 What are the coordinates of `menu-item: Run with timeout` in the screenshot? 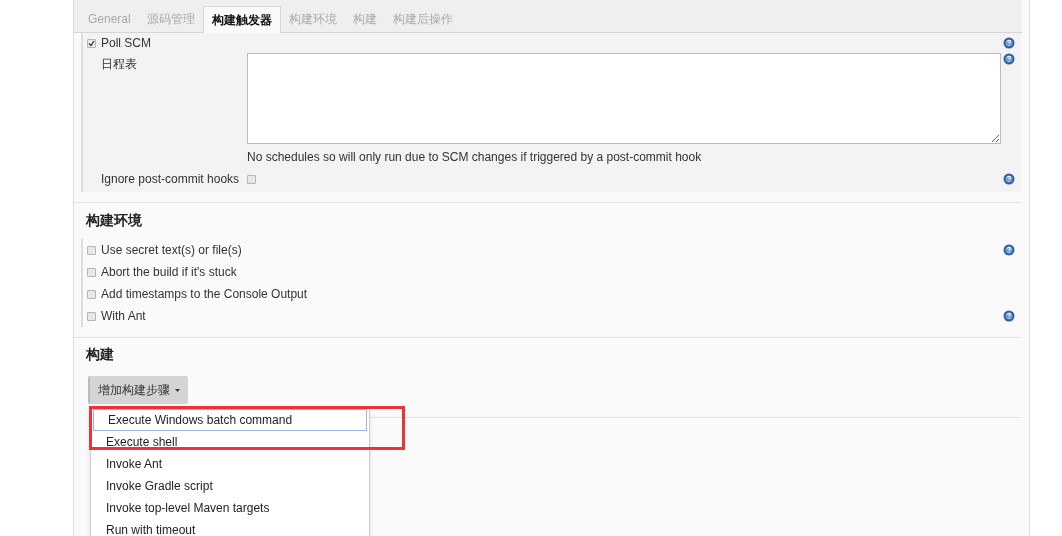 It's located at (230, 527).